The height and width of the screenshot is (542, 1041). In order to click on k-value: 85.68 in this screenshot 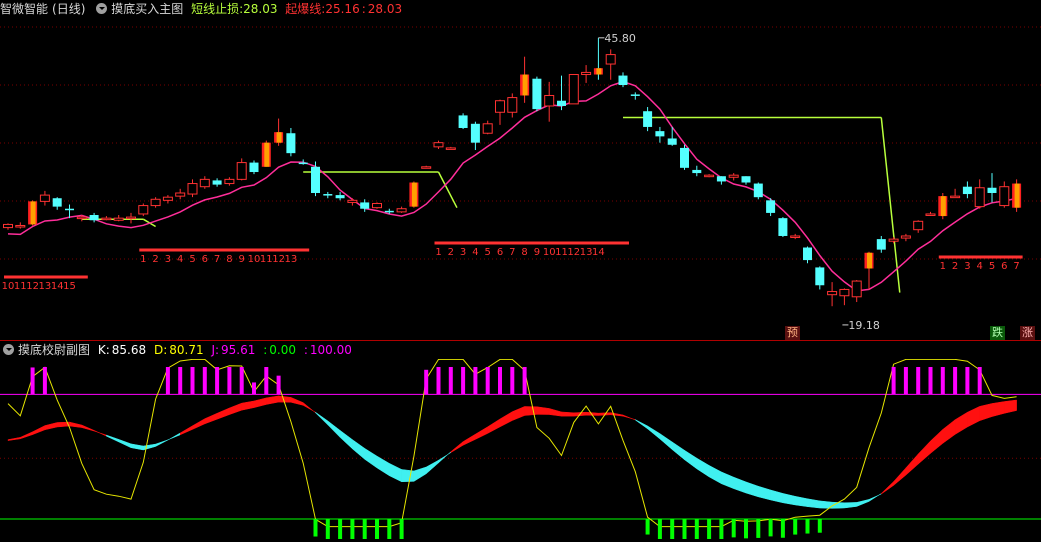, I will do `click(129, 350)`.